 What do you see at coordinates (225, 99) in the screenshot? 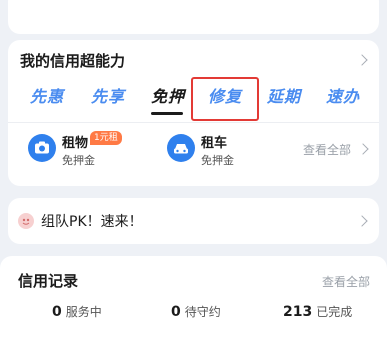
I see `highlight-box` at bounding box center [225, 99].